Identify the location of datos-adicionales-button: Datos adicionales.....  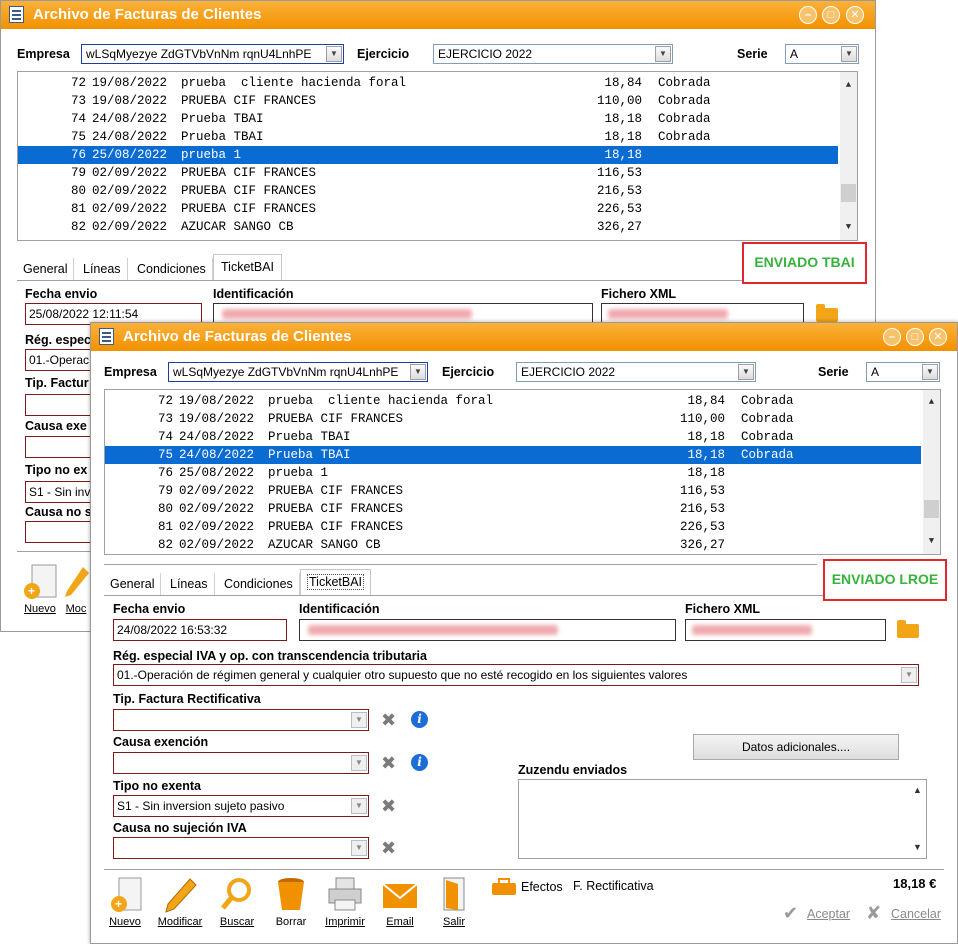
(796, 747).